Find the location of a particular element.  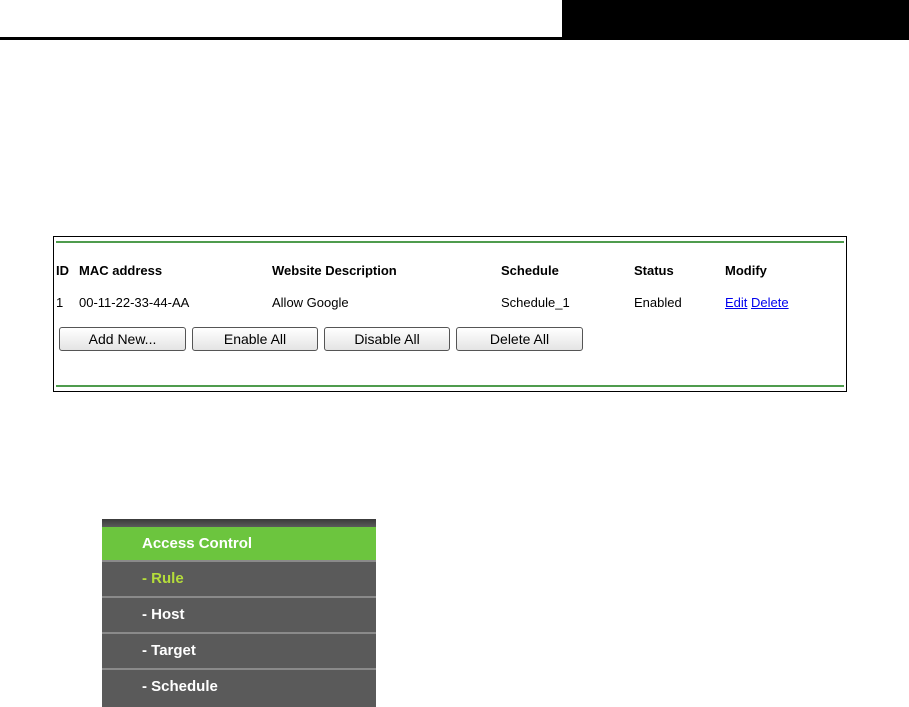

menu-item-schedule: - Schedule is located at coordinates (239, 684).